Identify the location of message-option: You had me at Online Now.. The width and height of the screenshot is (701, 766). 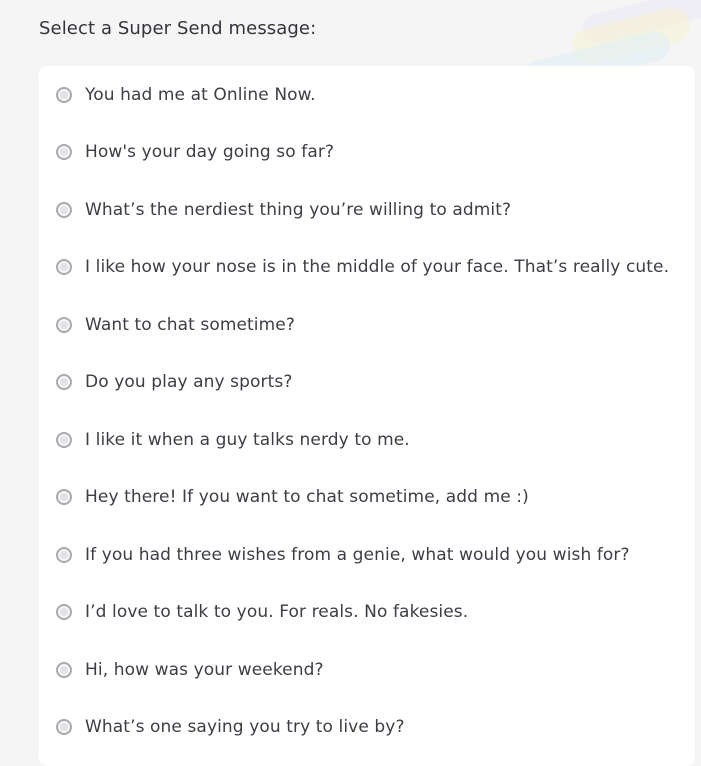
(367, 95).